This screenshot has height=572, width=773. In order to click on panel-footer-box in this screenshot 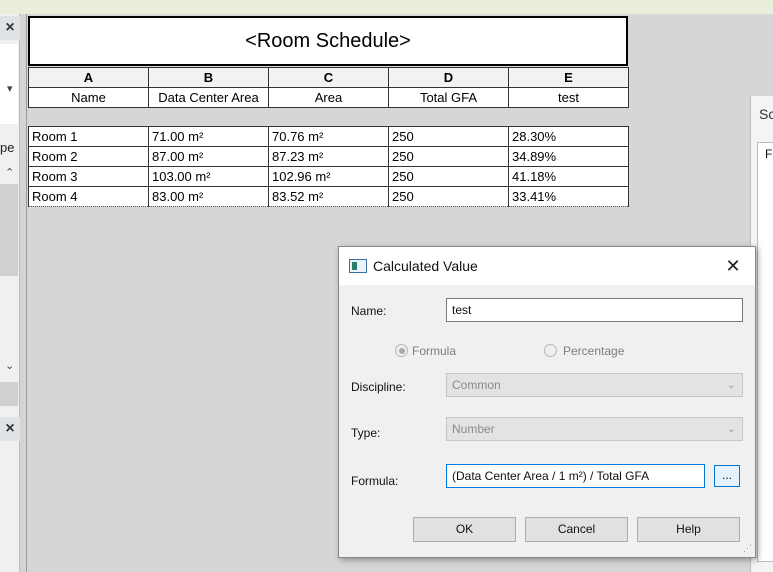, I will do `click(9, 394)`.